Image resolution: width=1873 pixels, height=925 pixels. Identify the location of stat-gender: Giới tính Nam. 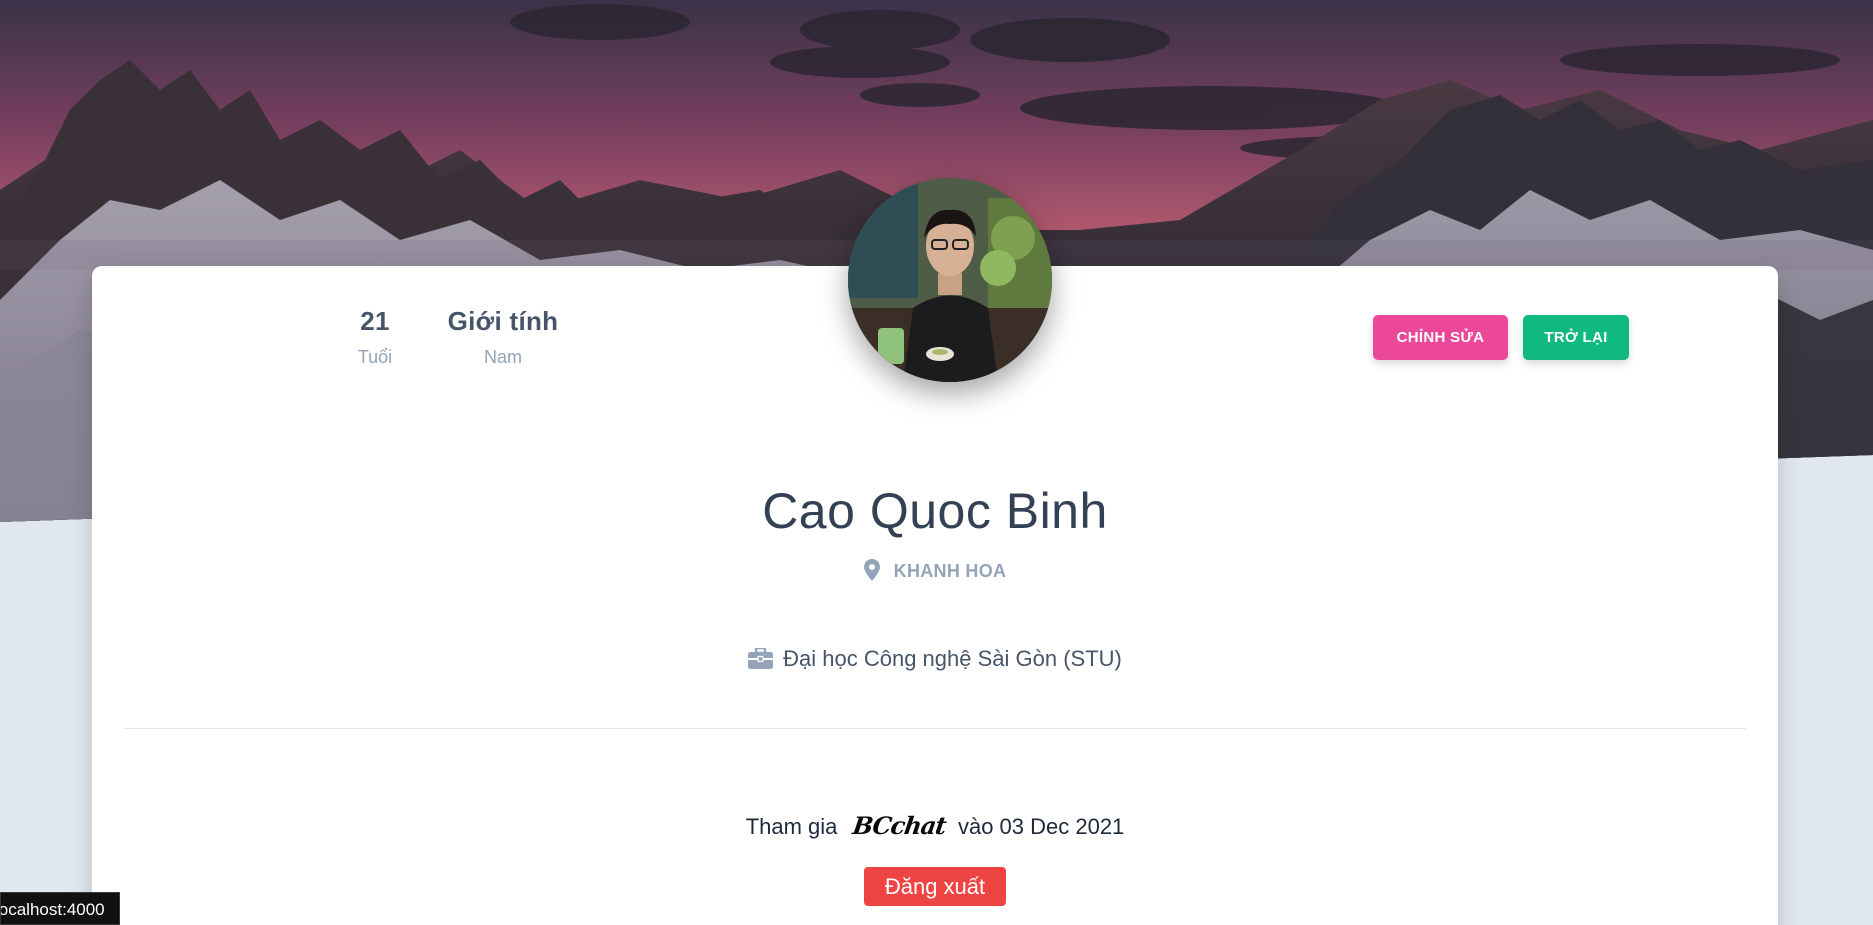
(503, 337).